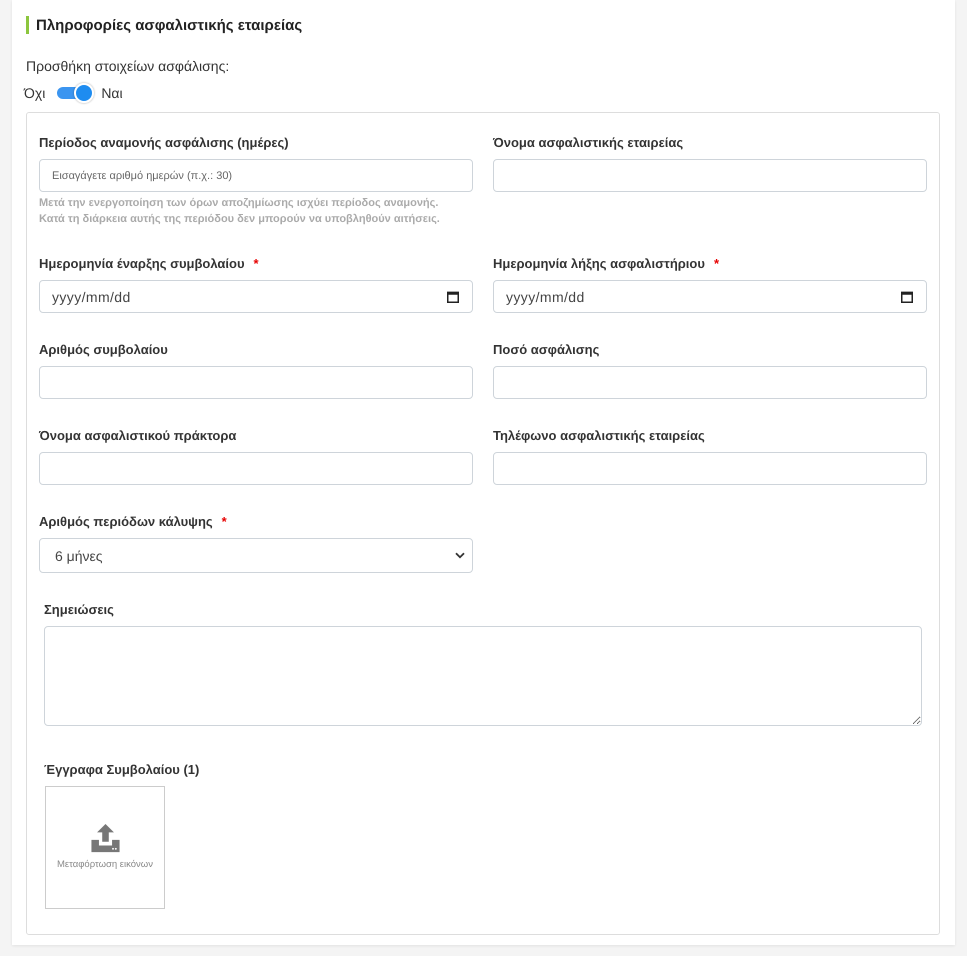 The width and height of the screenshot is (967, 956). What do you see at coordinates (103, 349) in the screenshot?
I see `field-label: Αριθμός συμβολαίου` at bounding box center [103, 349].